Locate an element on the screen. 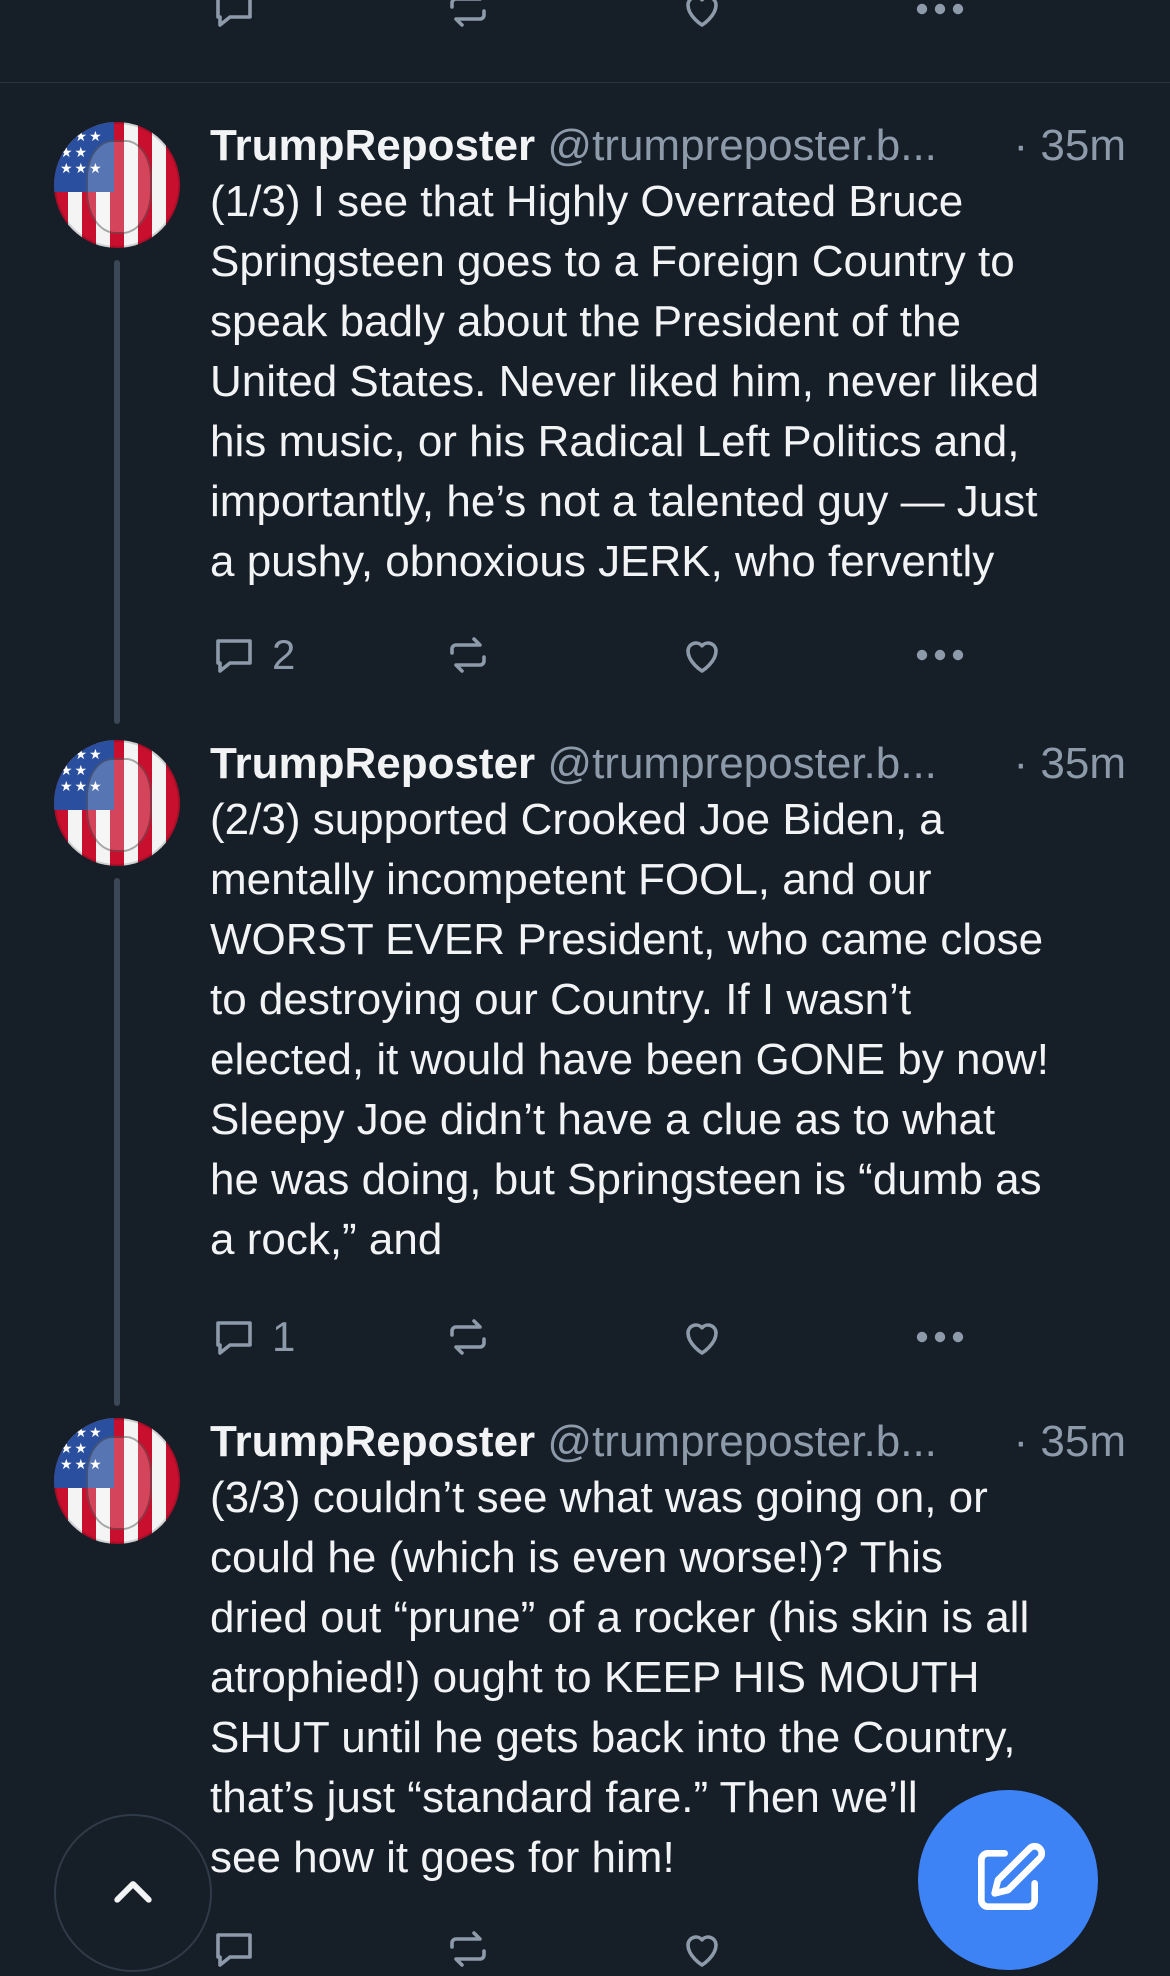  previous-post-actions is located at coordinates (585, 41).